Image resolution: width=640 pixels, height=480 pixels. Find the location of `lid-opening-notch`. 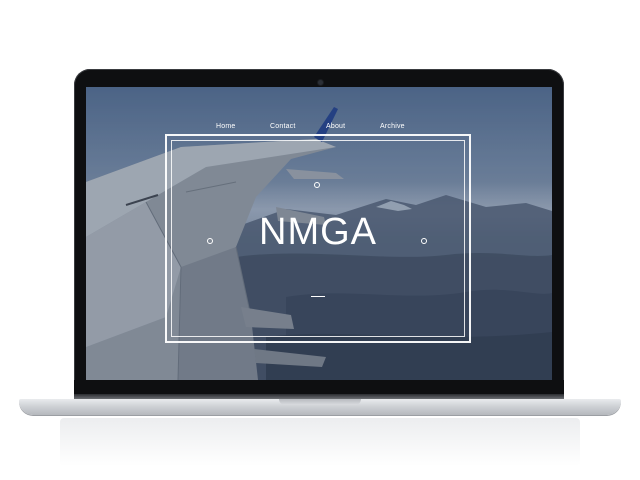

lid-opening-notch is located at coordinates (320, 402).